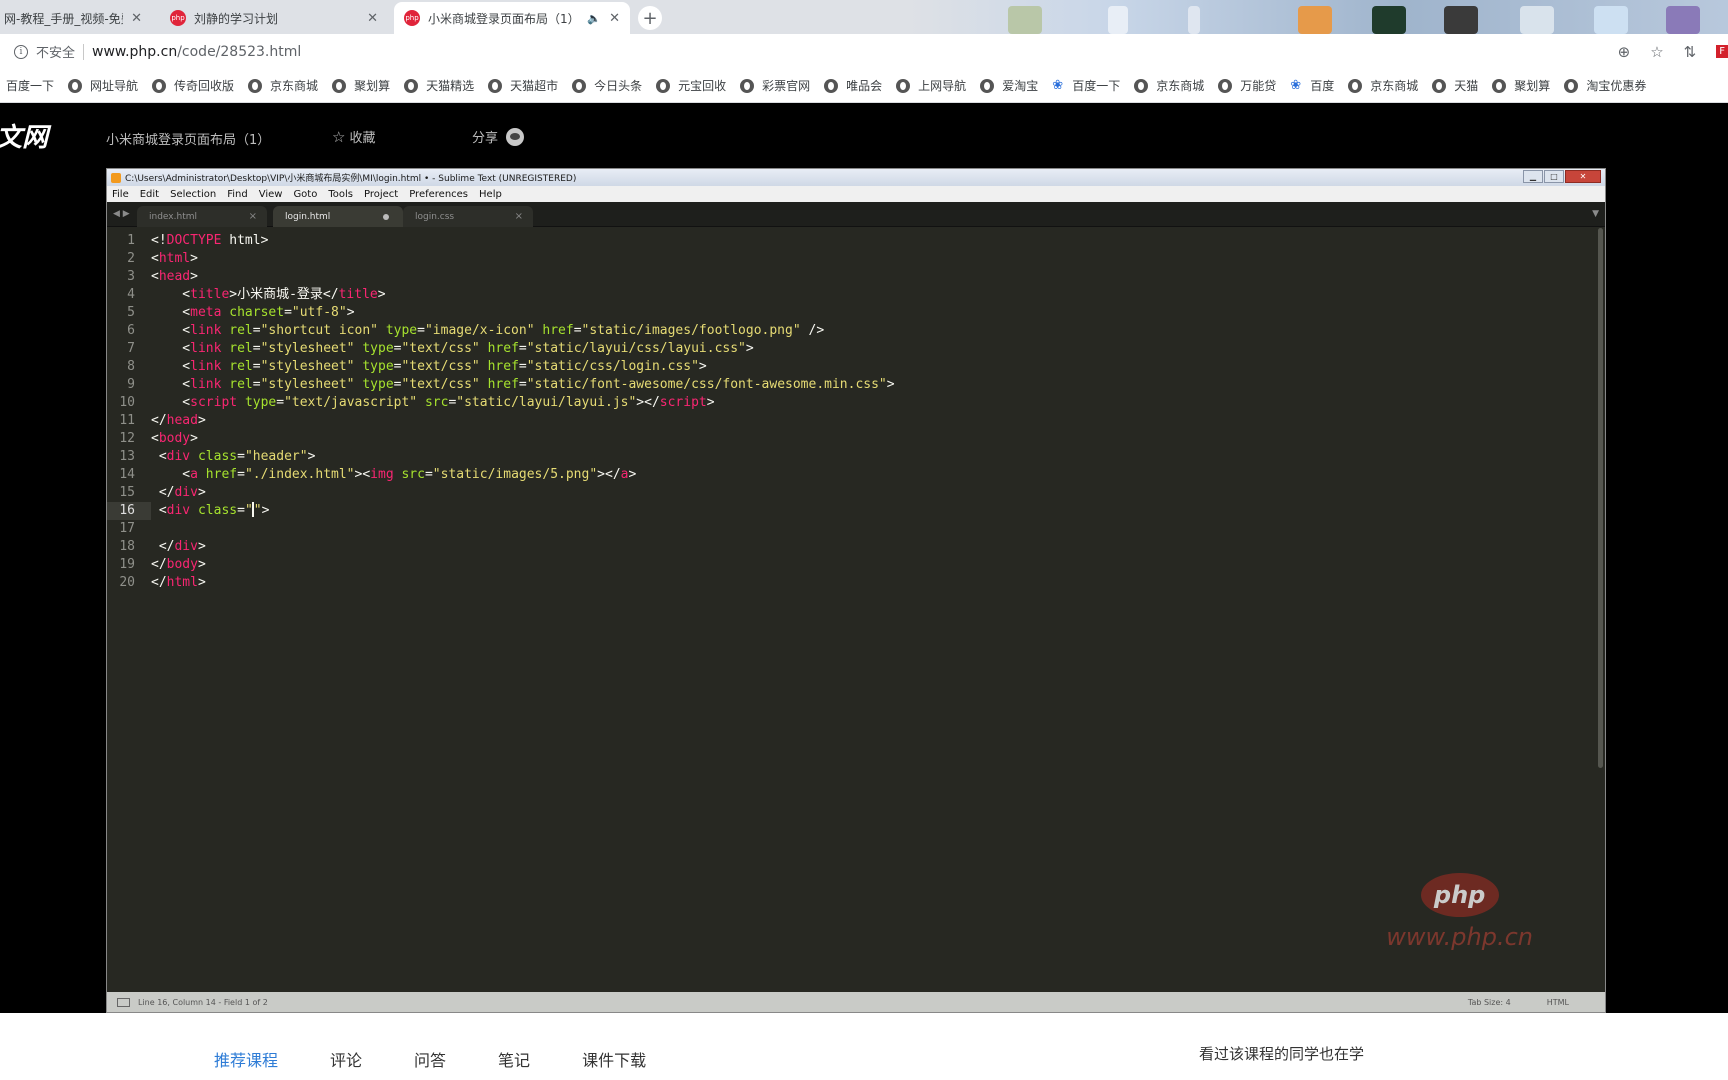 This screenshot has height=1080, width=1728. I want to click on code-line: 18 </div>, so click(852, 547).